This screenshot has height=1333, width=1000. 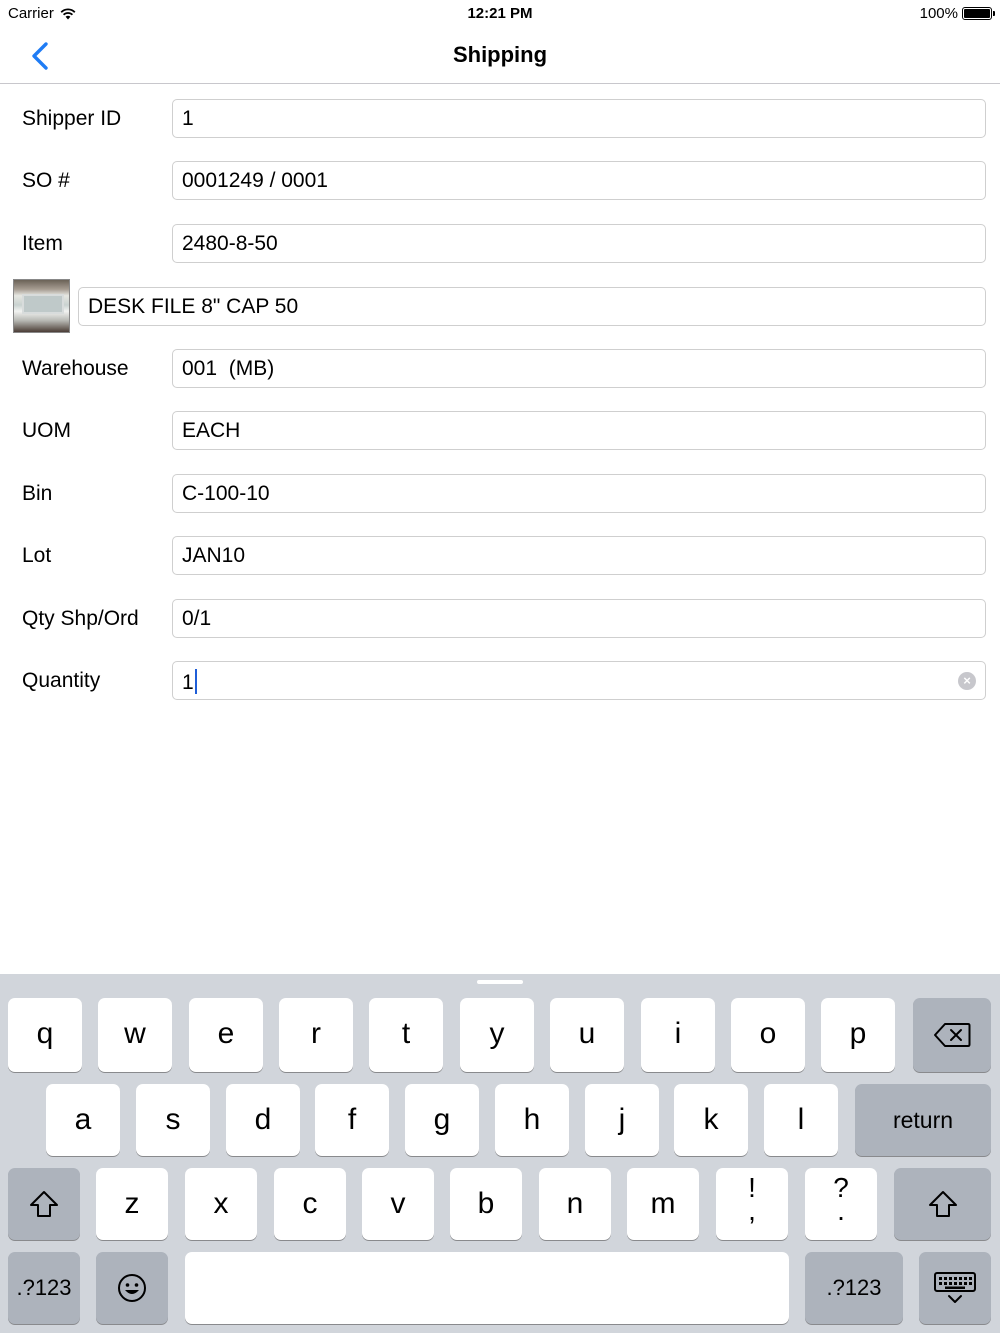 I want to click on navigation-bar: Shipping, so click(x=500, y=56).